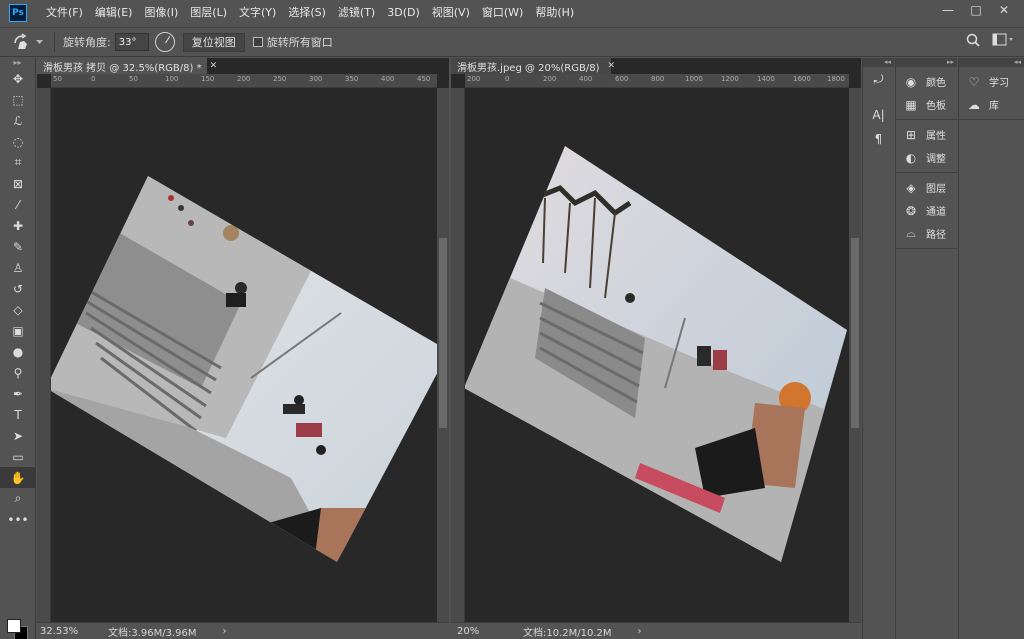  Describe the element at coordinates (307, 13) in the screenshot. I see `menu-select: 选择(S)` at that location.